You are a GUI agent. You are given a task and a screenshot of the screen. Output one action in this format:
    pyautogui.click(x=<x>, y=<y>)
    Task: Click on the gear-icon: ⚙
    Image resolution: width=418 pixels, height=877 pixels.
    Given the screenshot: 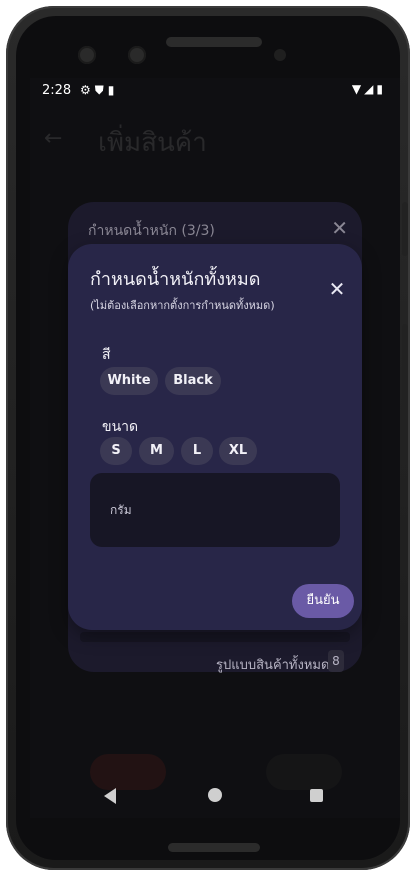 What is the action you would take?
    pyautogui.click(x=87, y=90)
    